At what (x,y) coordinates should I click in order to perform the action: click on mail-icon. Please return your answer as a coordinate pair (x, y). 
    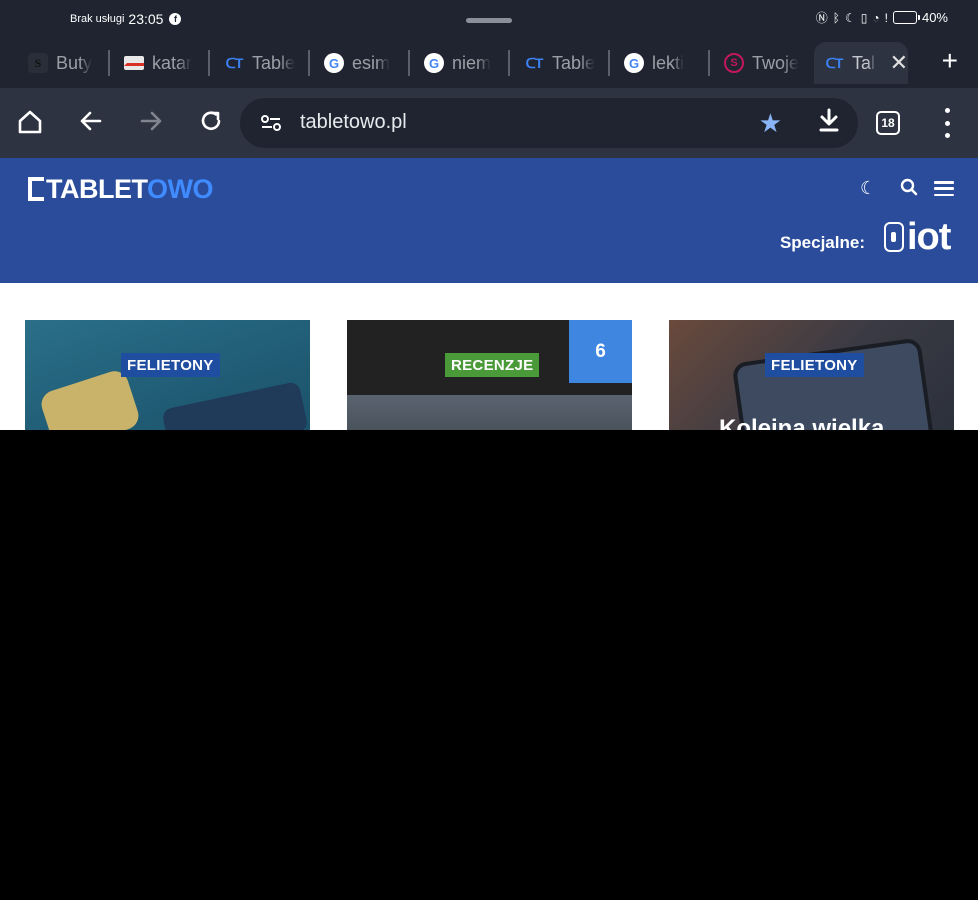
    Looking at the image, I should click on (134, 63).